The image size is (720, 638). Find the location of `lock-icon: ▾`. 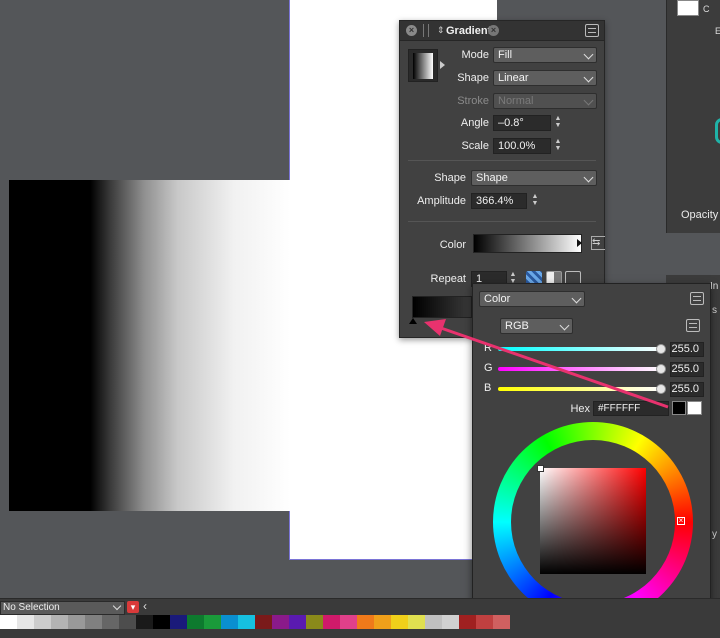

lock-icon: ▾ is located at coordinates (133, 607).